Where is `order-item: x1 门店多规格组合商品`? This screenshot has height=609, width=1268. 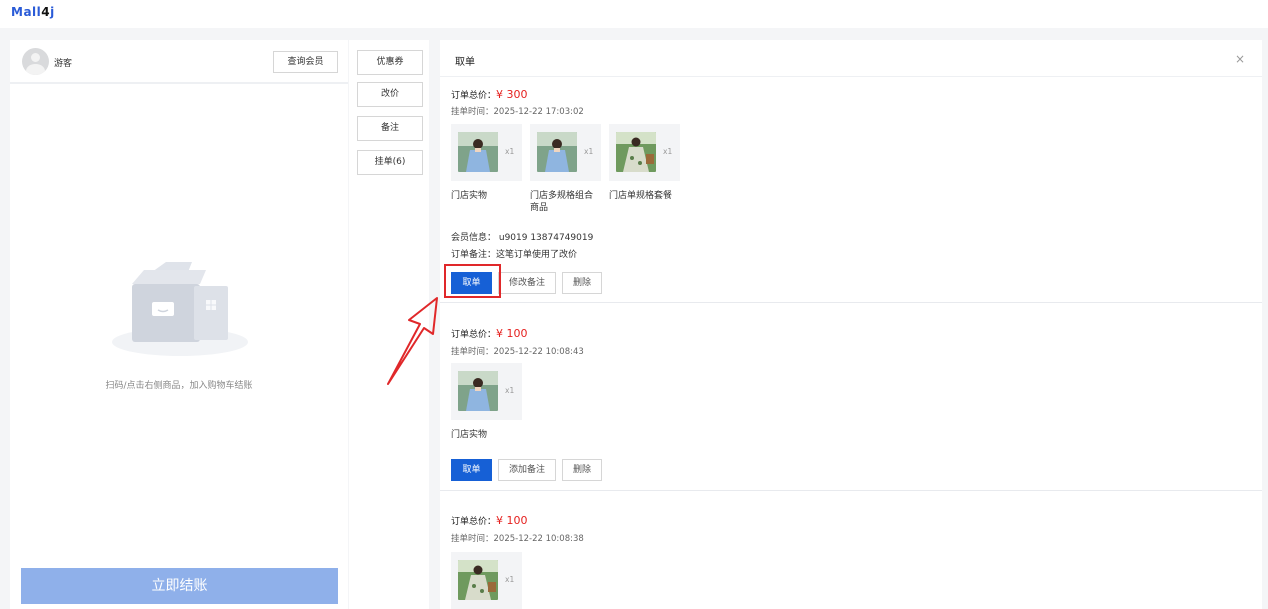
order-item: x1 门店多规格组合商品 is located at coordinates (565, 169).